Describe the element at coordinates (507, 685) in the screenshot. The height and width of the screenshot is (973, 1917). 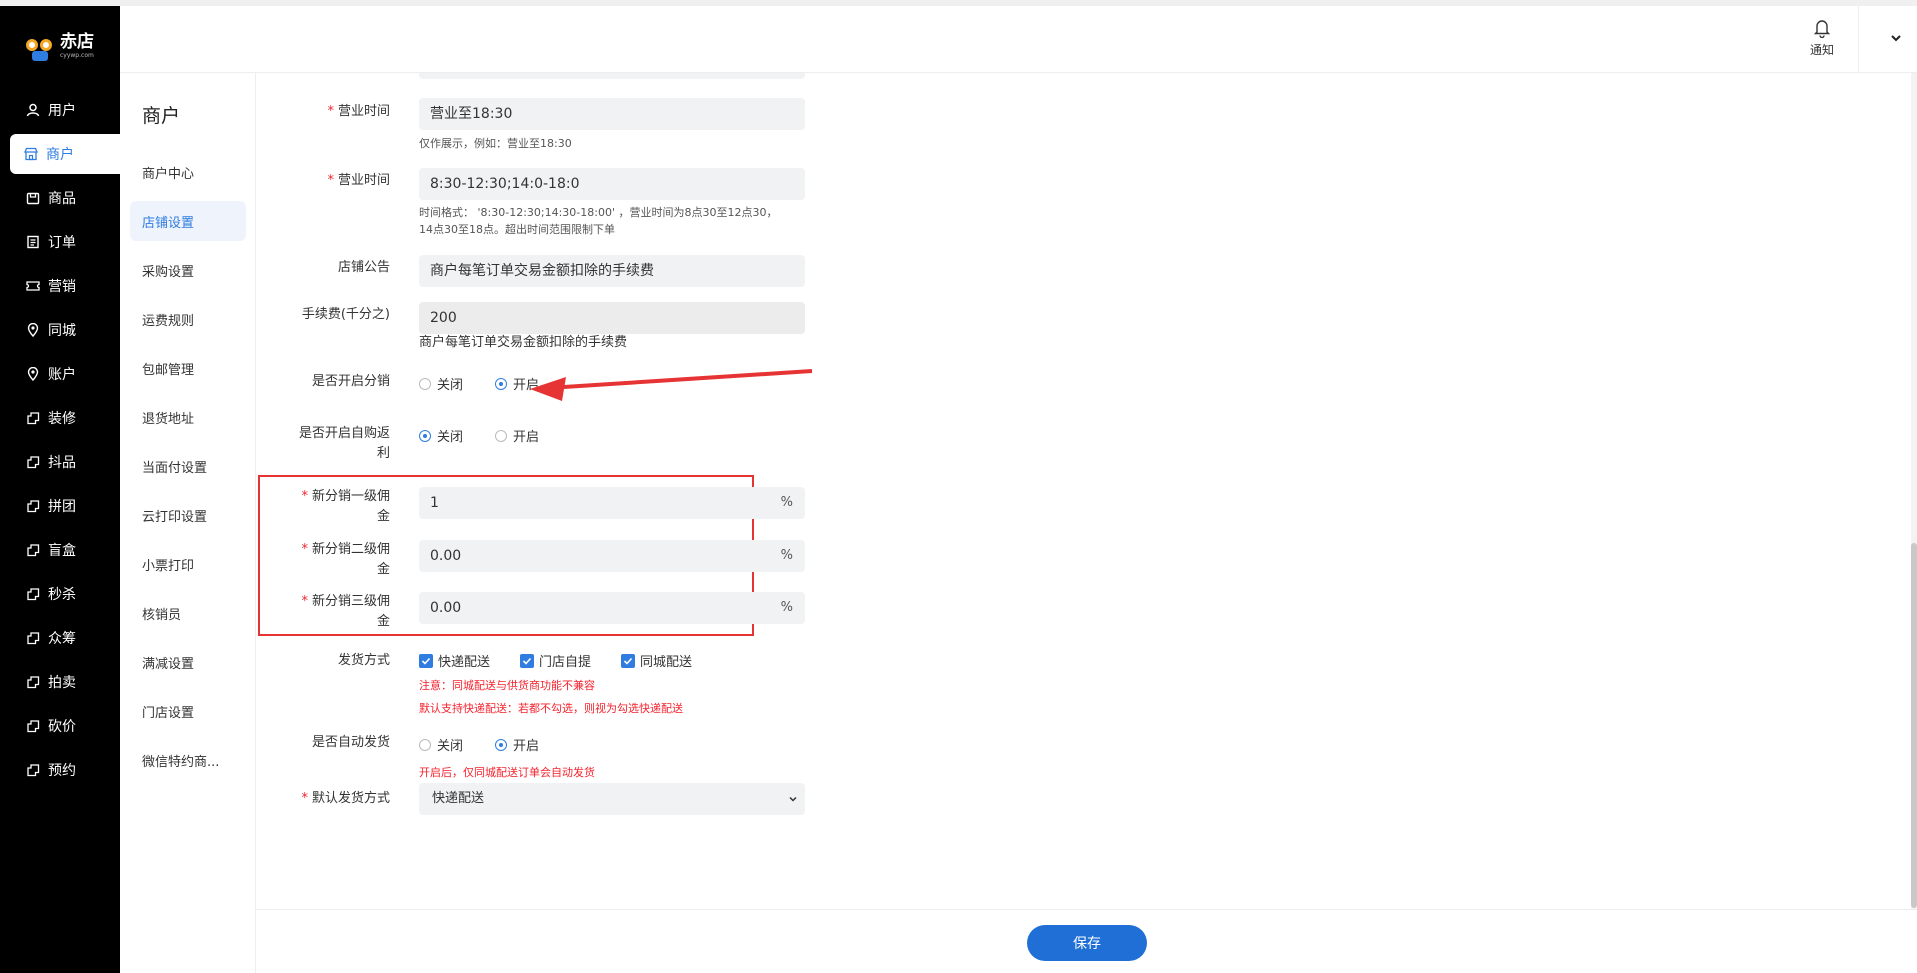
I see `delivery-warning-1: 注意：同城配送与供货商功能不兼容` at that location.